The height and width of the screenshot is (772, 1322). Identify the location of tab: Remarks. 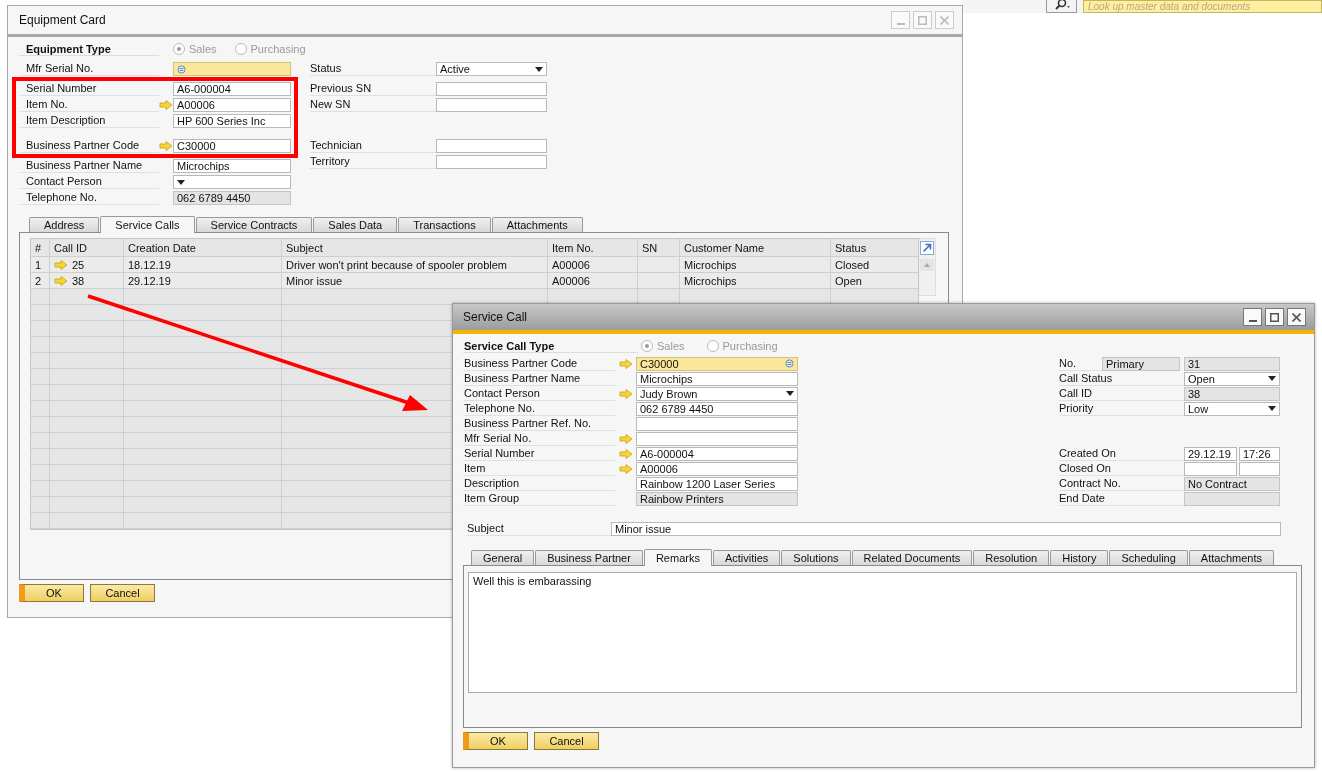
(677, 557).